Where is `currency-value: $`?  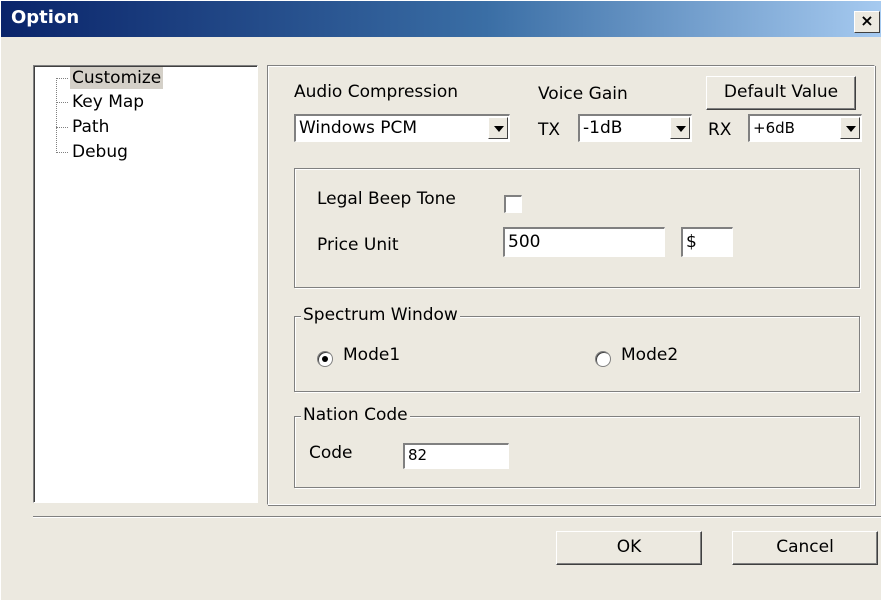 currency-value: $ is located at coordinates (691, 242).